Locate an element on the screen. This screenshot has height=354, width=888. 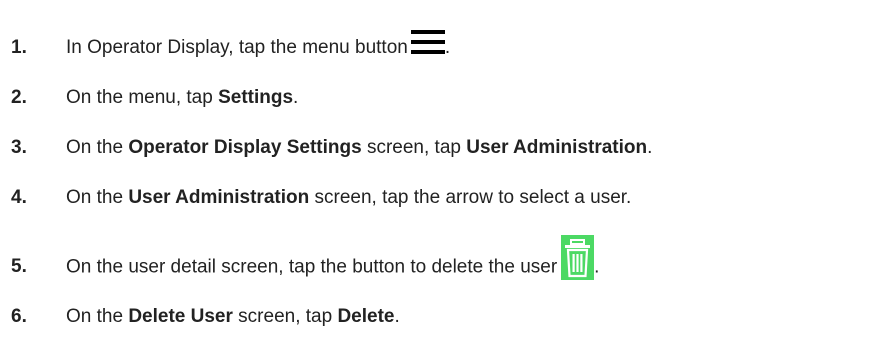
step-text: On the menu, tap Settings. is located at coordinates (182, 97).